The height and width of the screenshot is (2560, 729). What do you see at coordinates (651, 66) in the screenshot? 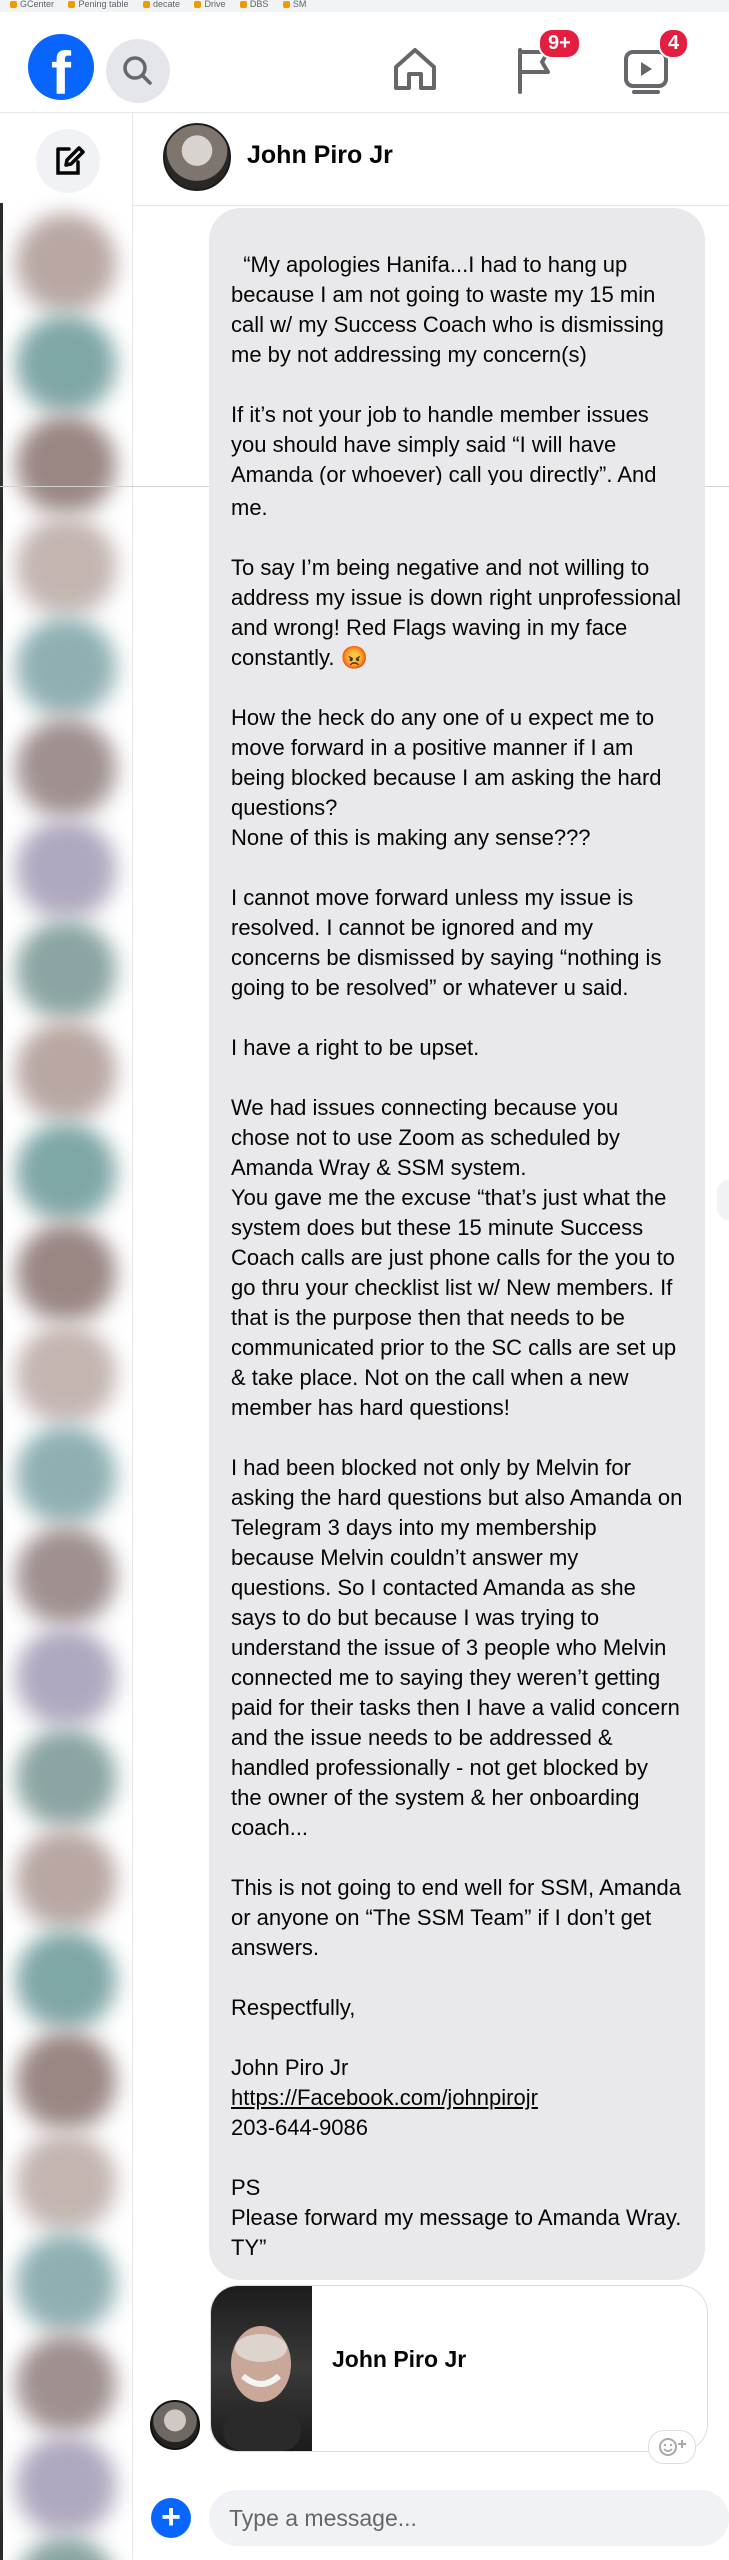
I see `watch-button: 4` at bounding box center [651, 66].